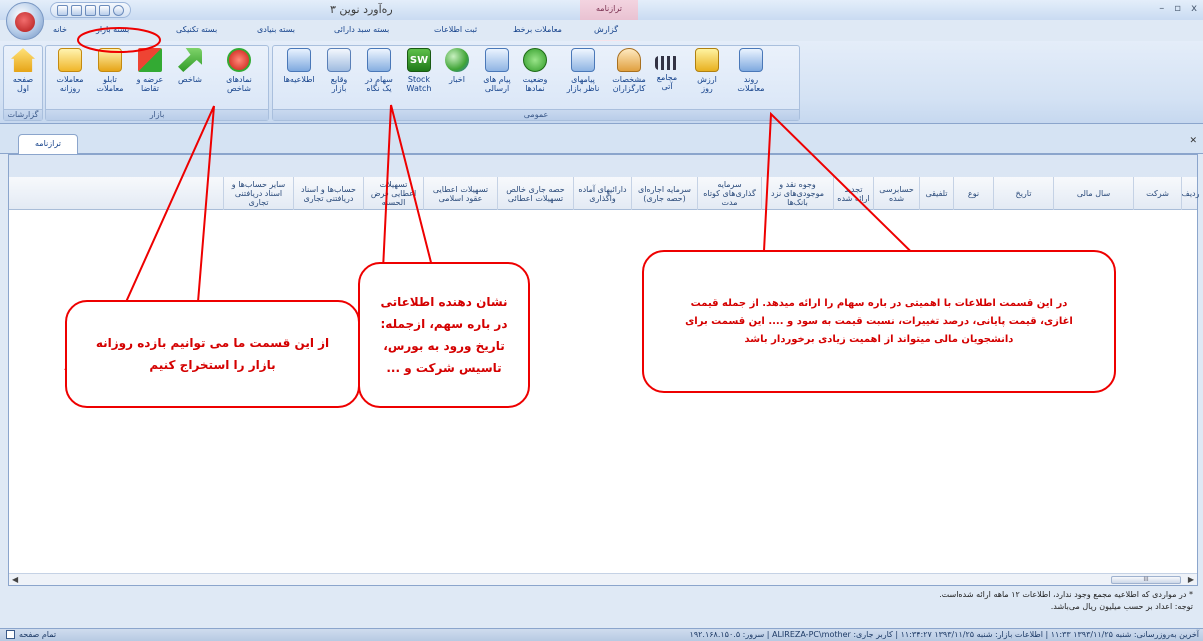 The height and width of the screenshot is (641, 1203). I want to click on sent-messages-button: پیام های ارسالی, so click(497, 70).